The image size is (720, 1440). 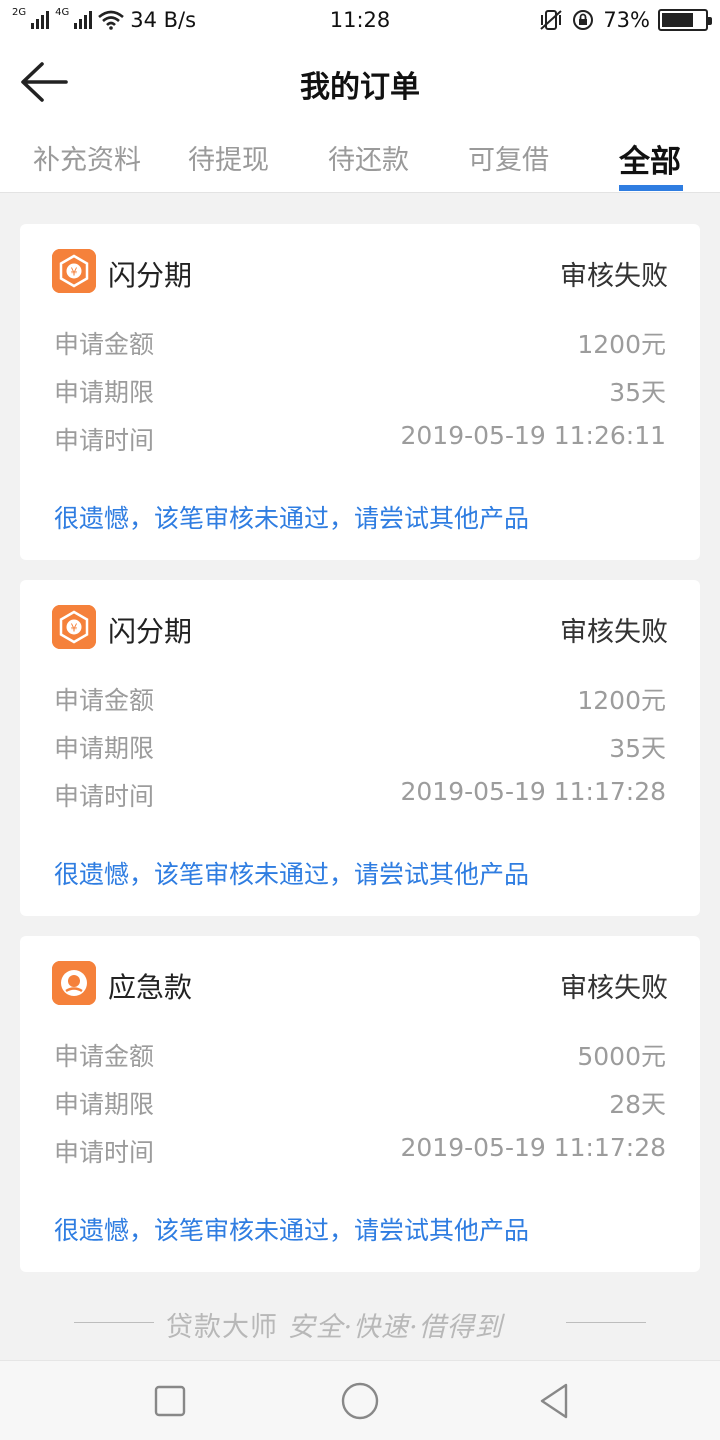 I want to click on triangle-back-icon, so click(x=554, y=1401).